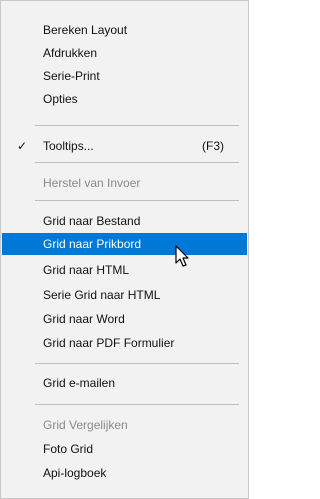 This screenshot has height=499, width=320. Describe the element at coordinates (71, 76) in the screenshot. I see `menu-item-label: Serie-Print` at that location.